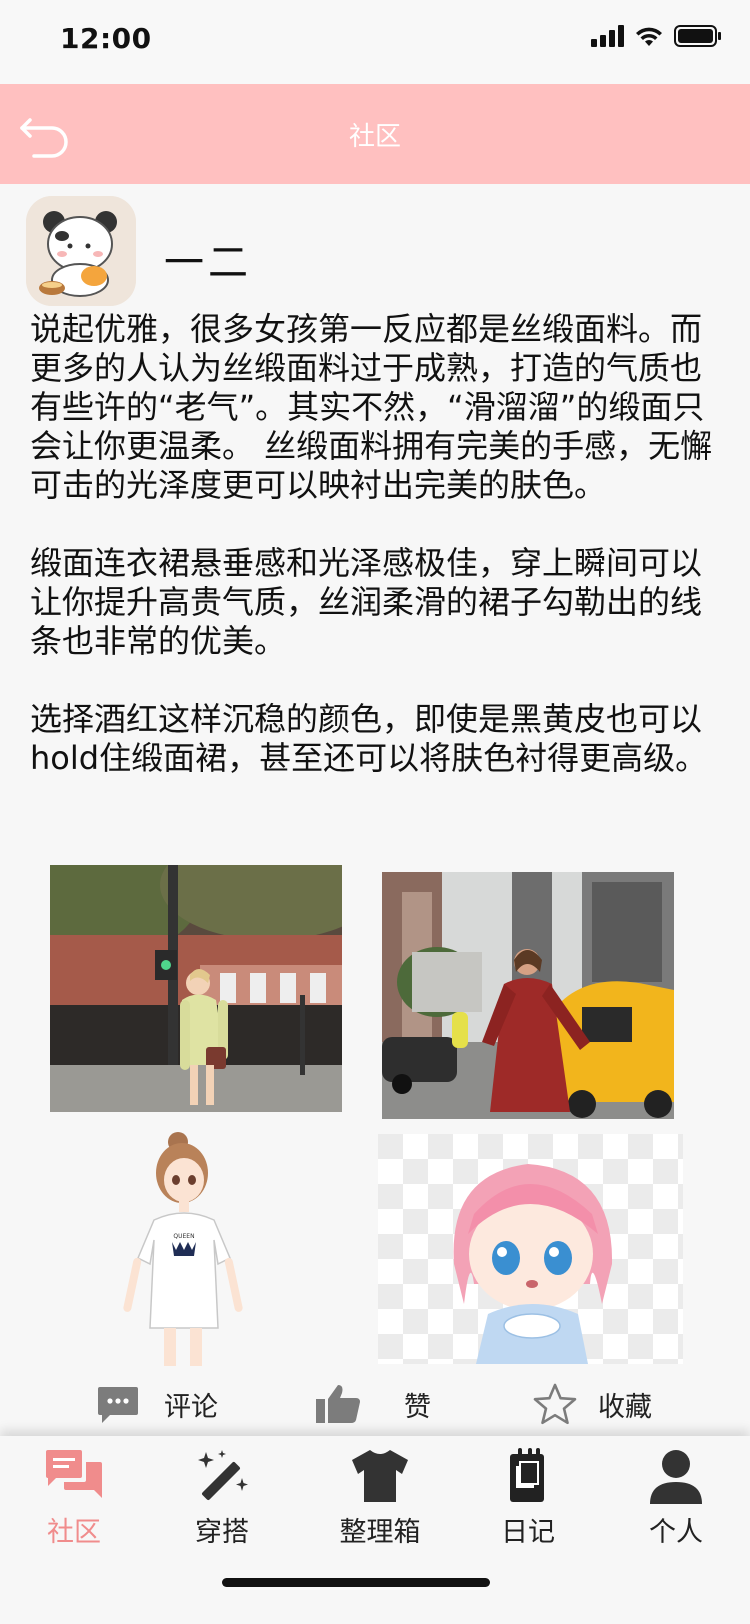 The height and width of the screenshot is (1624, 750). What do you see at coordinates (356, 1582) in the screenshot?
I see `home-indicator` at bounding box center [356, 1582].